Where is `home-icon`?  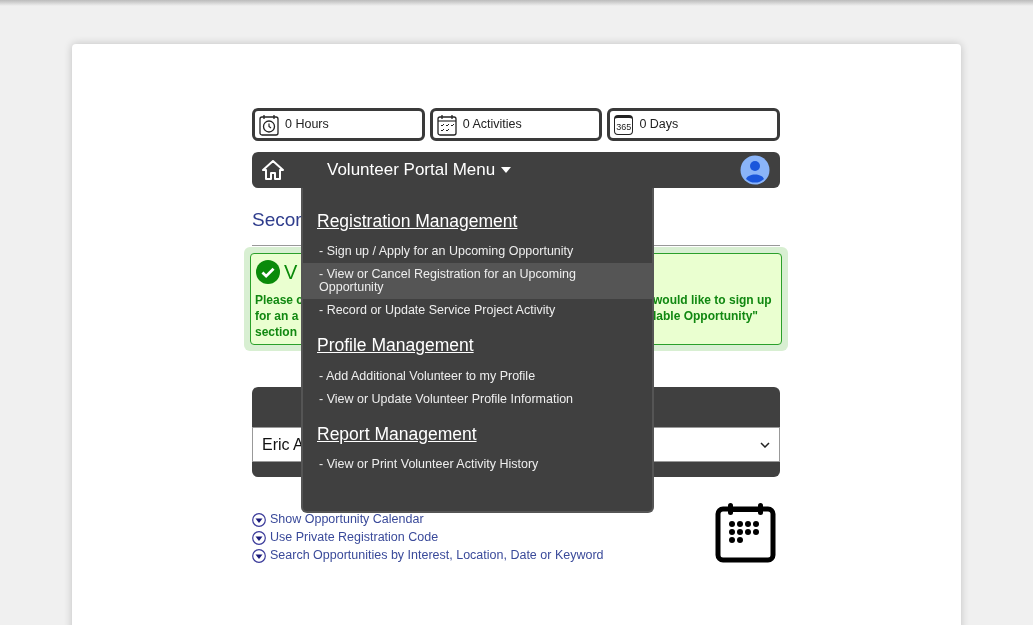
home-icon is located at coordinates (273, 170).